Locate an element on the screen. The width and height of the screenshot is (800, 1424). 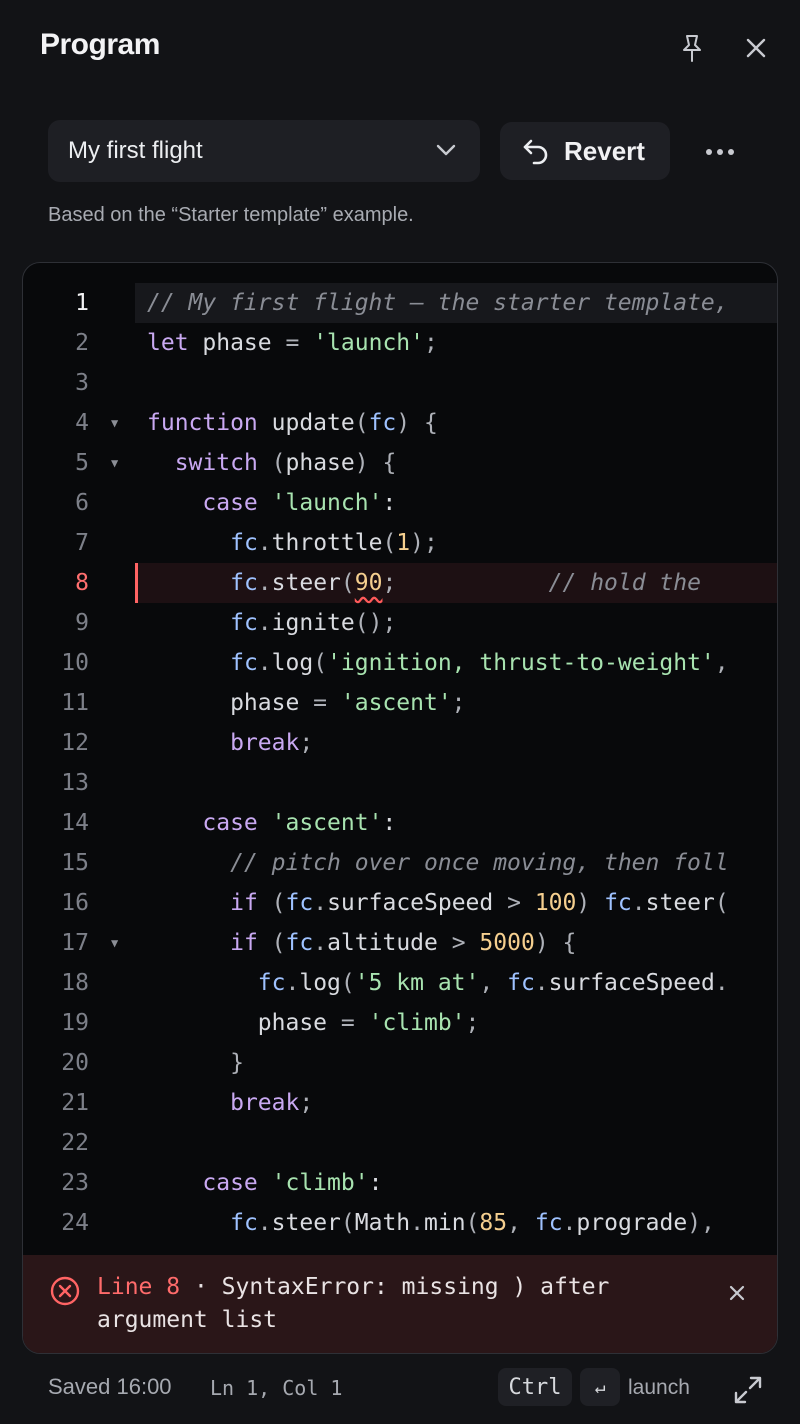
line-text: fc.steer(Math.min(85, fc.prograde), is located at coordinates (472, 1223).